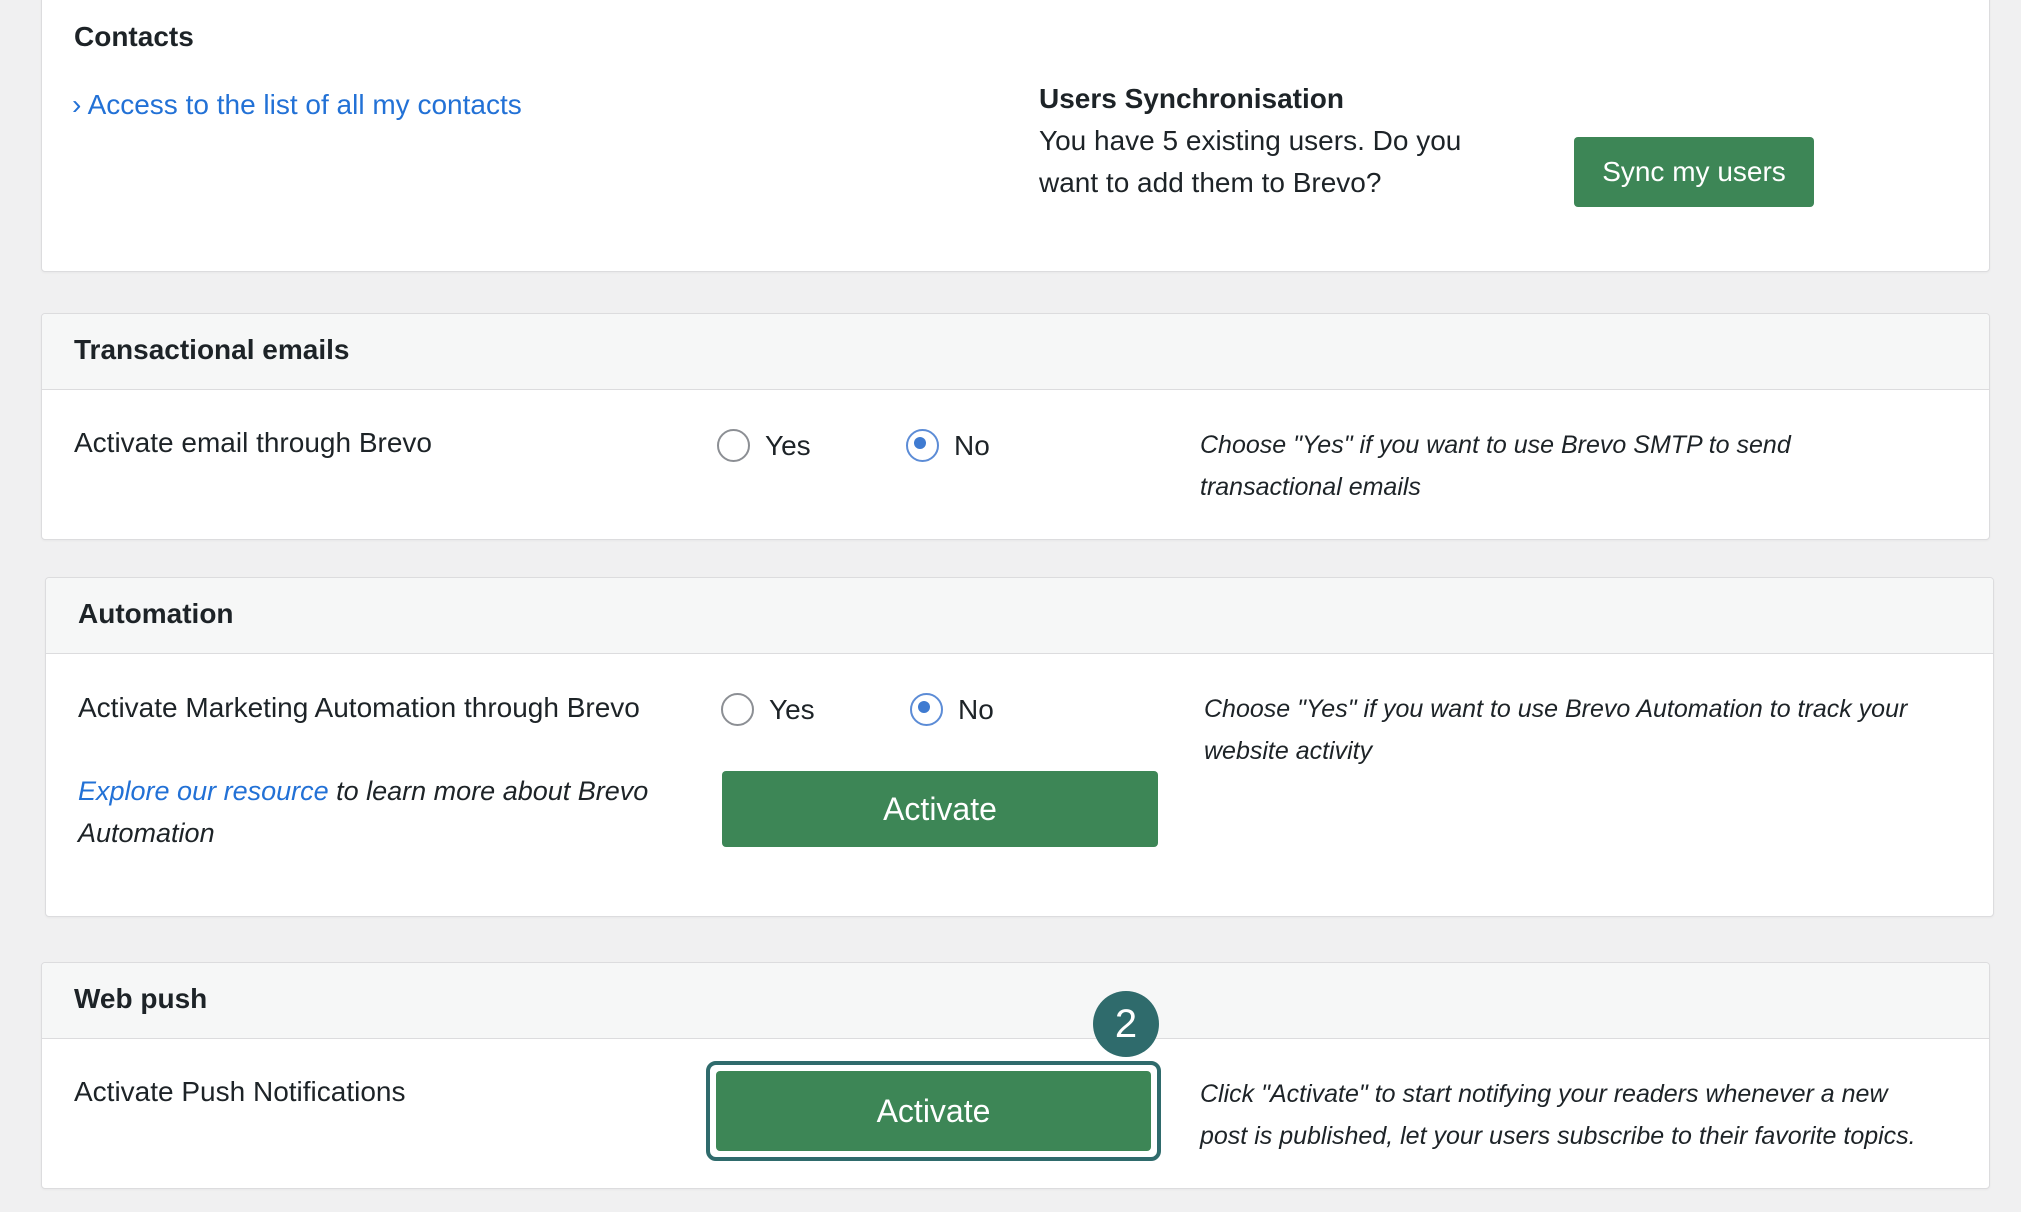  I want to click on contacts-list-link: › Access to the list of all my contacts, so click(297, 105).